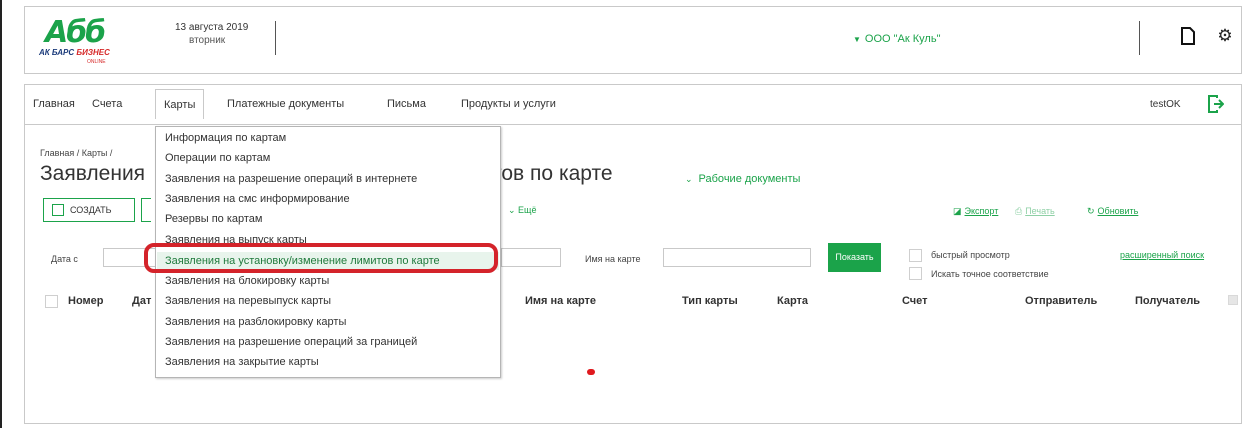  I want to click on triangle-down-icon: ▼, so click(857, 39).